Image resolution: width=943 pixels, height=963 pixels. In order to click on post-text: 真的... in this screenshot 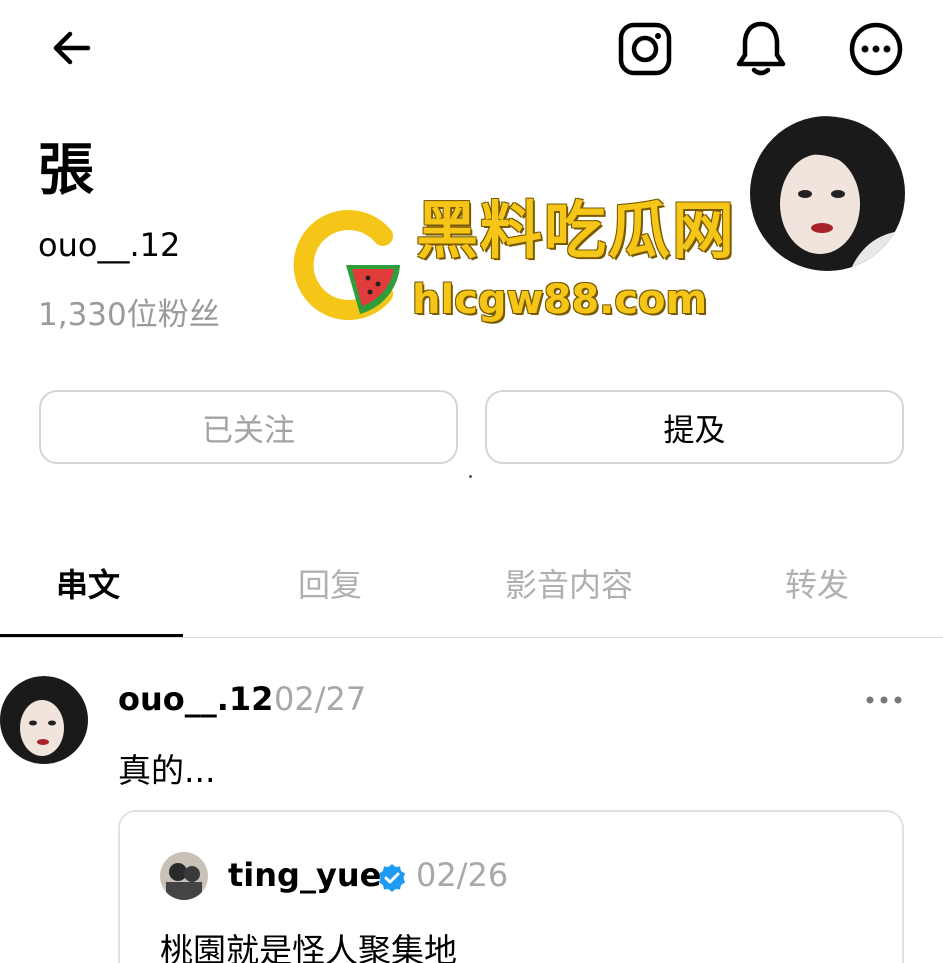, I will do `click(167, 770)`.